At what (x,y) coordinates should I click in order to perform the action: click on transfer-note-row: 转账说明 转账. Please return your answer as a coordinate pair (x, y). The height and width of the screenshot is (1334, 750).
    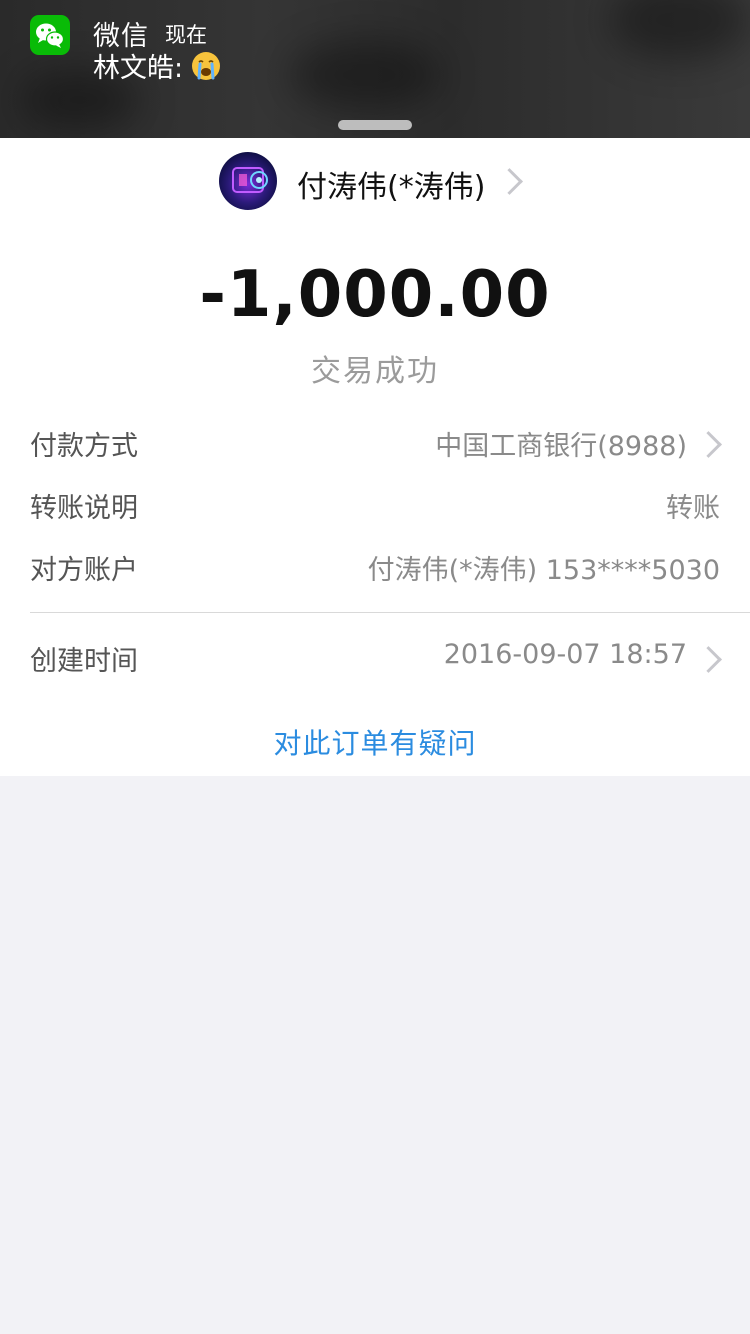
    Looking at the image, I should click on (375, 505).